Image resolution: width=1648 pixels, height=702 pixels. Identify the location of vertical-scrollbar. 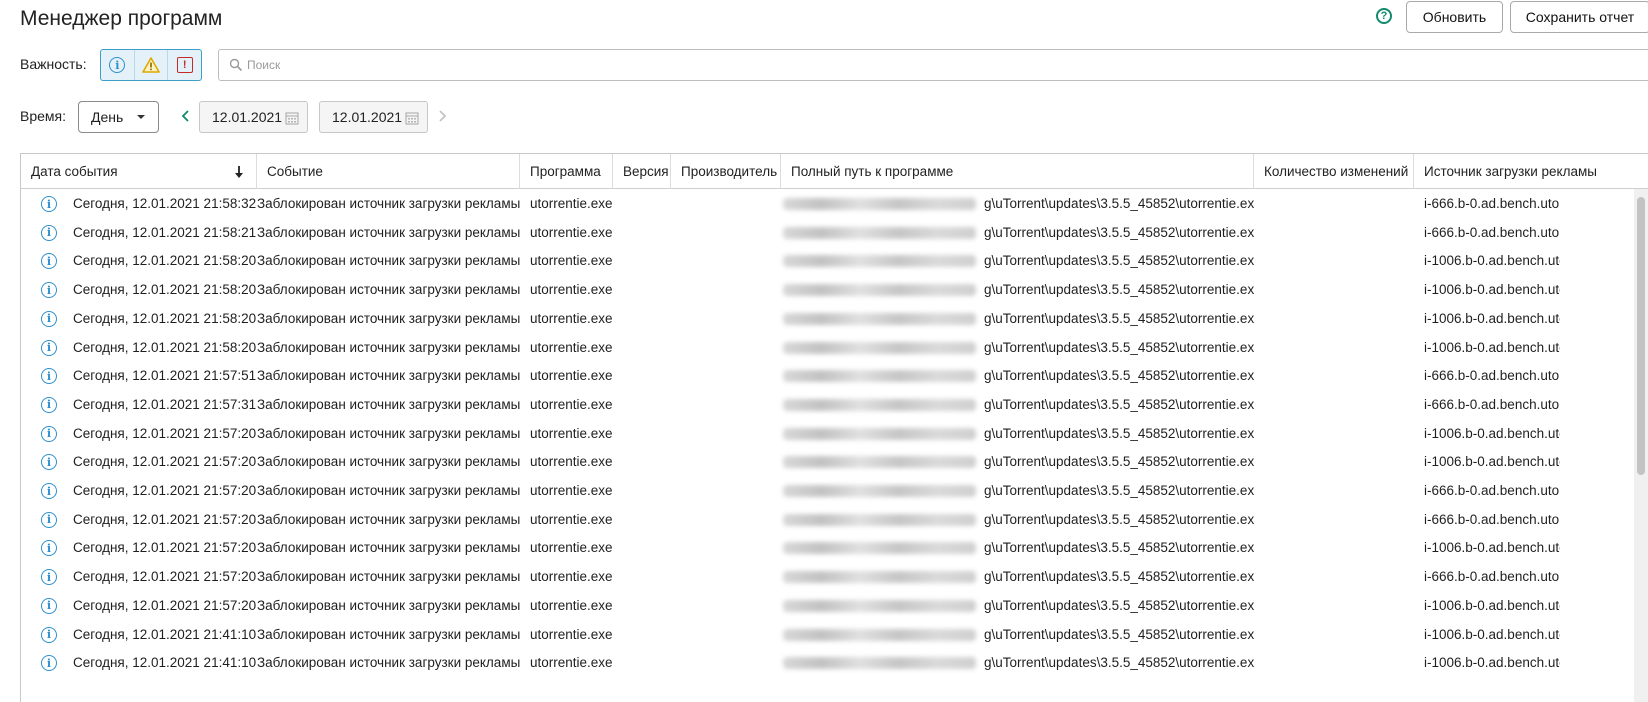
(1641, 445).